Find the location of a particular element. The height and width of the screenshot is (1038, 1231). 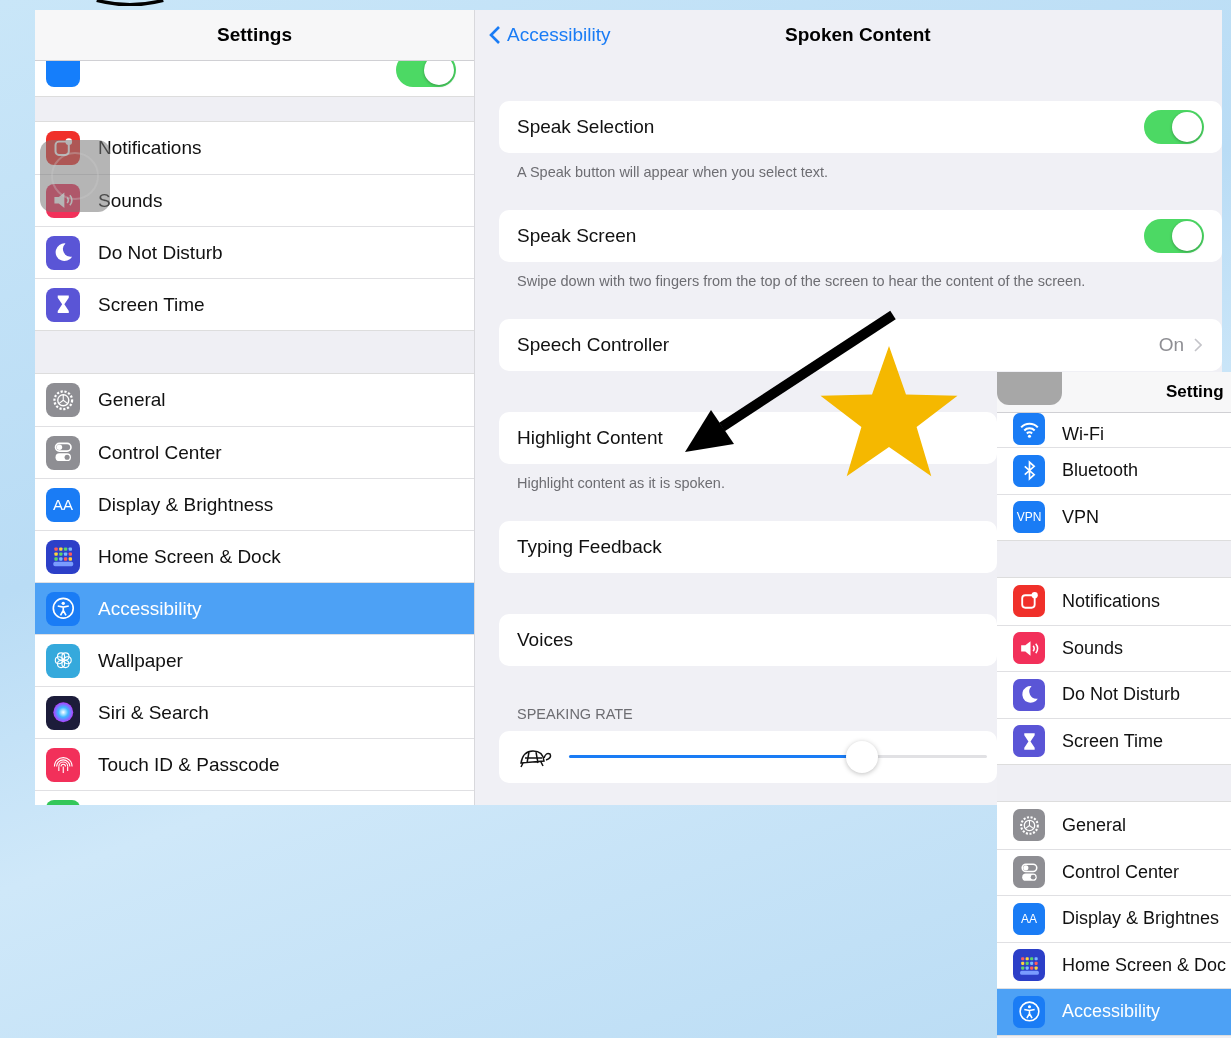

row-label: Speak Screen is located at coordinates (577, 236).